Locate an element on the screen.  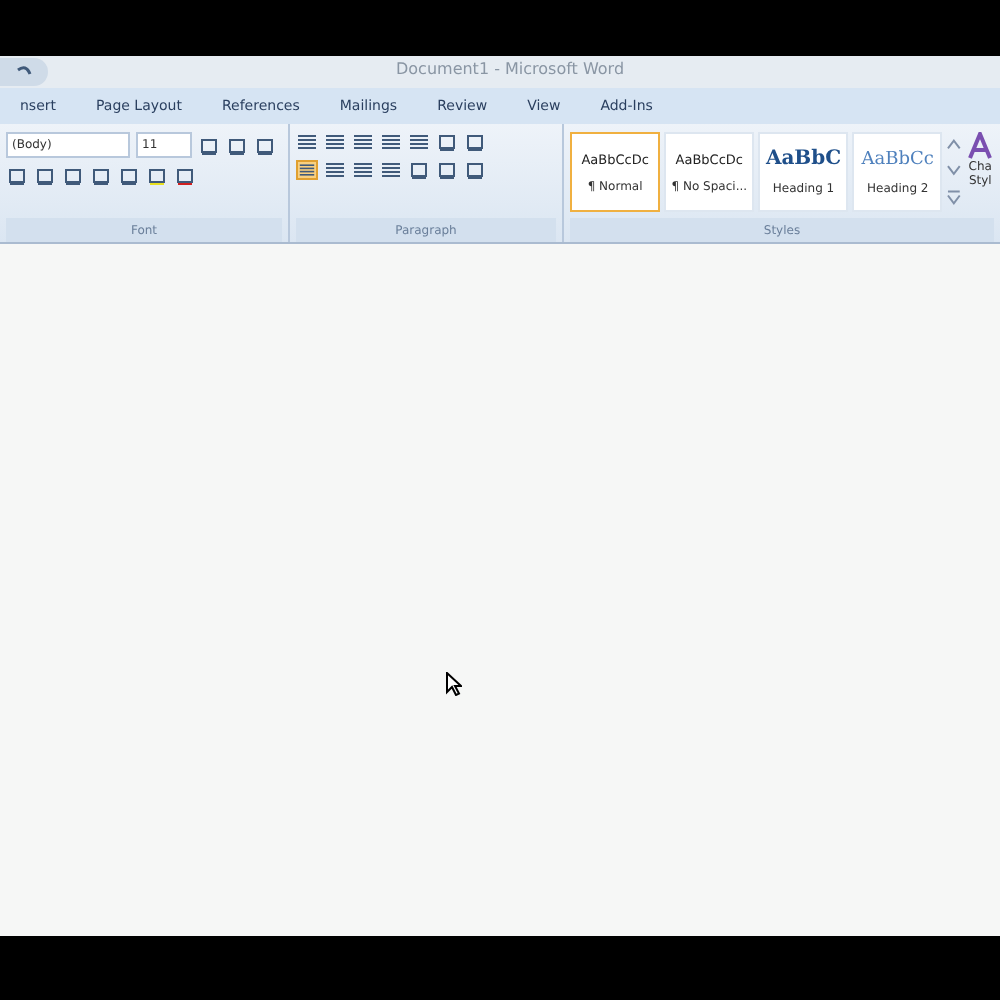
style-preview: AaBbCc is located at coordinates (897, 159).